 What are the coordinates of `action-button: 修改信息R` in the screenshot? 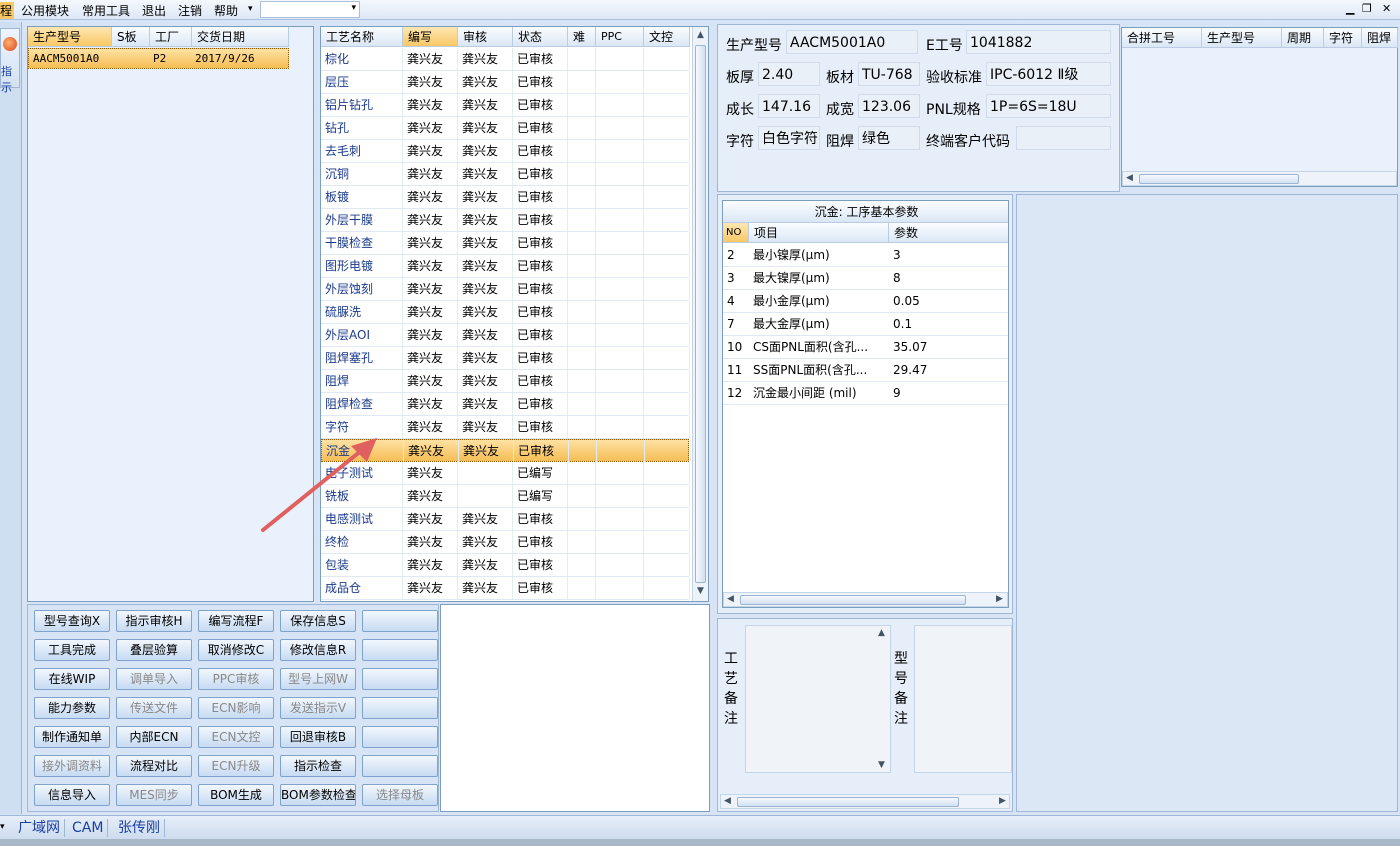 It's located at (318, 650).